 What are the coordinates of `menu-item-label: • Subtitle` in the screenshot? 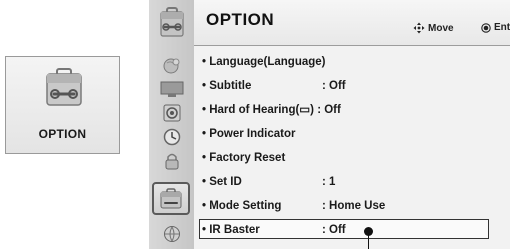 It's located at (227, 86).